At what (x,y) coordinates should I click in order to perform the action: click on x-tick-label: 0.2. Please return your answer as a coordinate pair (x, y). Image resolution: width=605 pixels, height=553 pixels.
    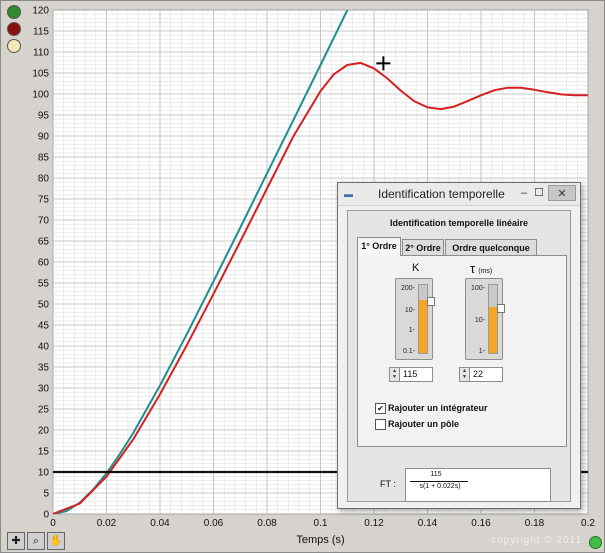
    Looking at the image, I should click on (588, 523).